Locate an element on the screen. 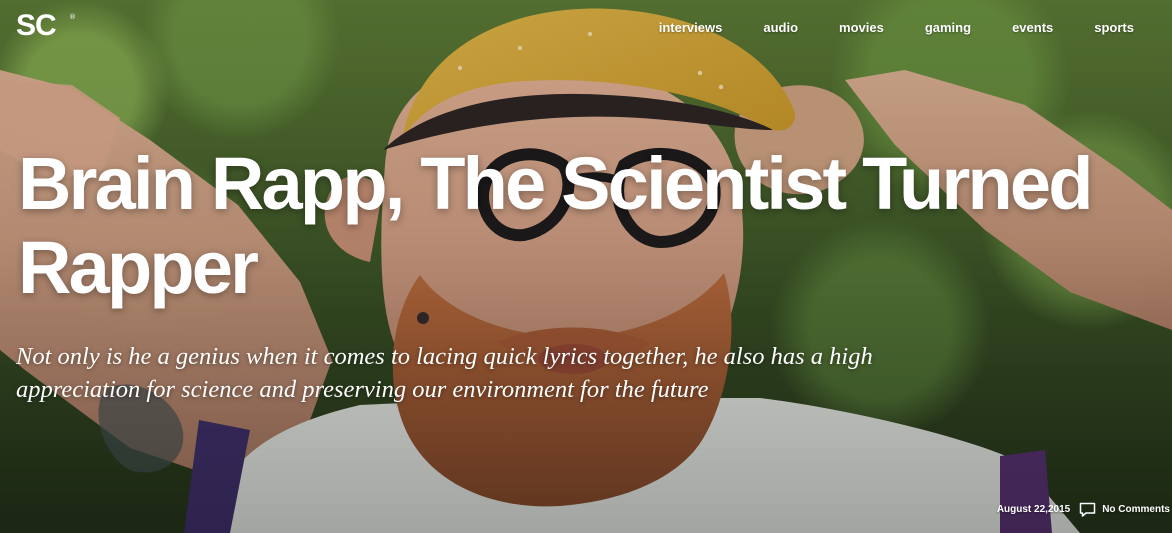 Image resolution: width=1172 pixels, height=533 pixels. nav-link-interviews: interviews is located at coordinates (691, 28).